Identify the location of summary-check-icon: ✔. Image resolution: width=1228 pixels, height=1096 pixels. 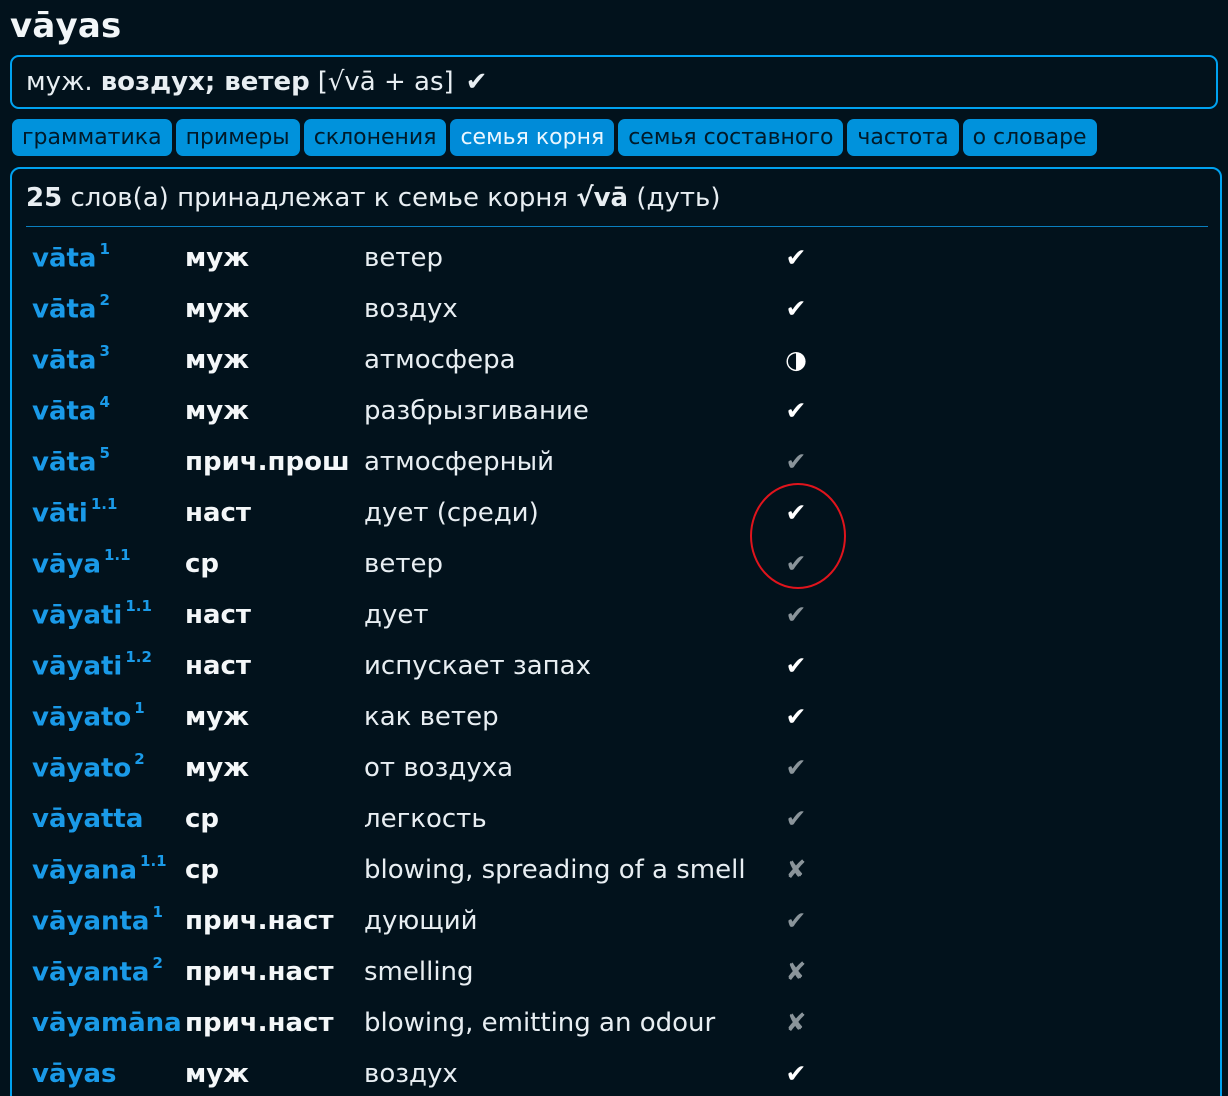
(476, 82).